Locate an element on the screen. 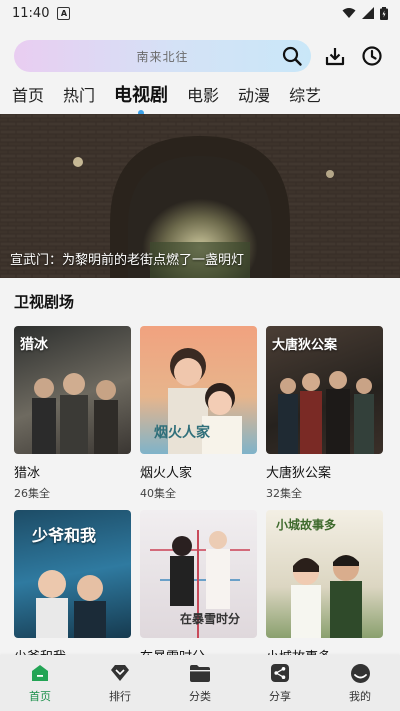  search-placeholder: 南来北往 is located at coordinates (162, 56).